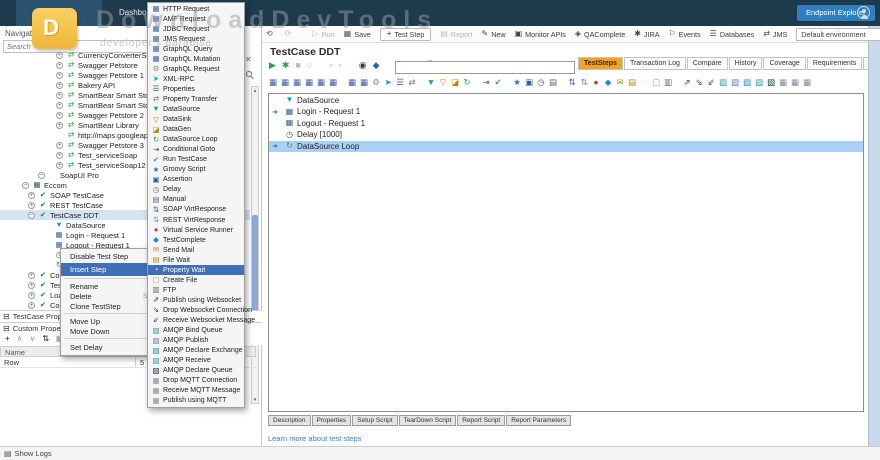 The image size is (880, 460). What do you see at coordinates (196, 200) in the screenshot?
I see `submenu-item: ▤ Manual` at bounding box center [196, 200].